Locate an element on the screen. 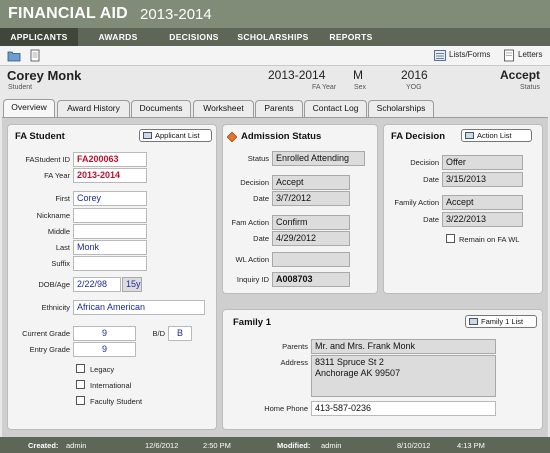 This screenshot has width=550, height=453. home-phone-field: 413-587-0236 is located at coordinates (403, 408).